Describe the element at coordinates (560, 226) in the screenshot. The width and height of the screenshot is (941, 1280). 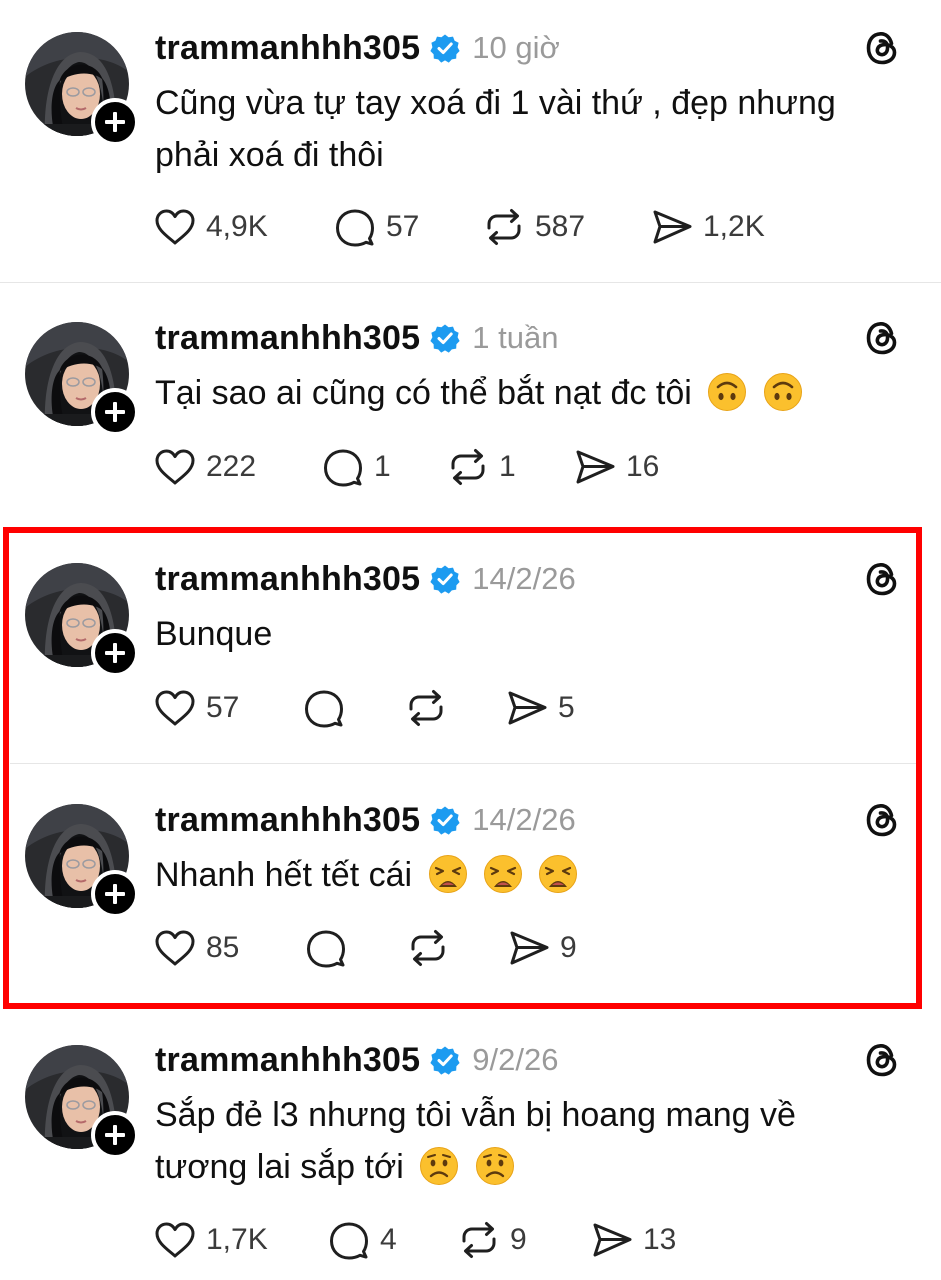
I see `repost-count: 587` at that location.